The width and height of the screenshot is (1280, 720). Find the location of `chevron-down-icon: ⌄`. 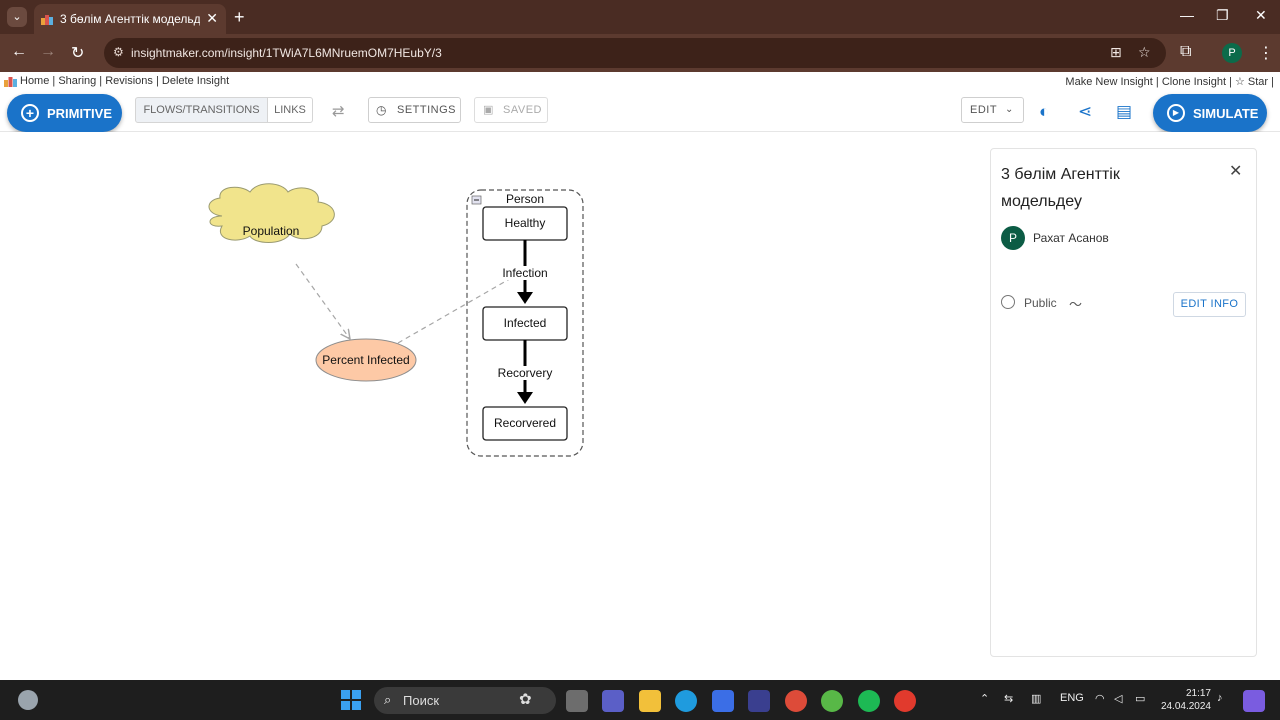

chevron-down-icon: ⌄ is located at coordinates (1009, 109).